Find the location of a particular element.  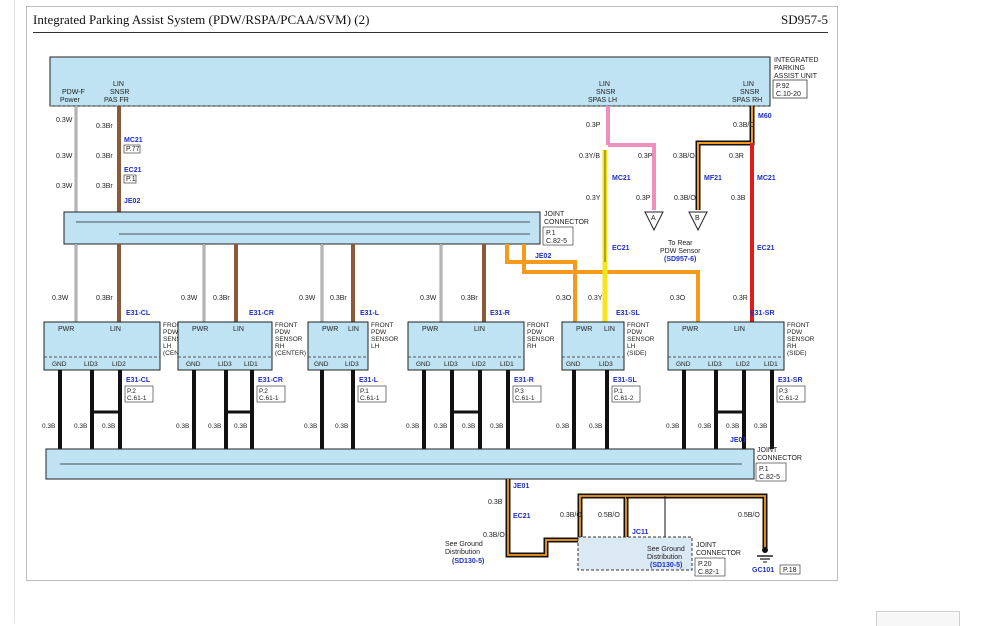

svg-text: Distribution is located at coordinates (664, 557).